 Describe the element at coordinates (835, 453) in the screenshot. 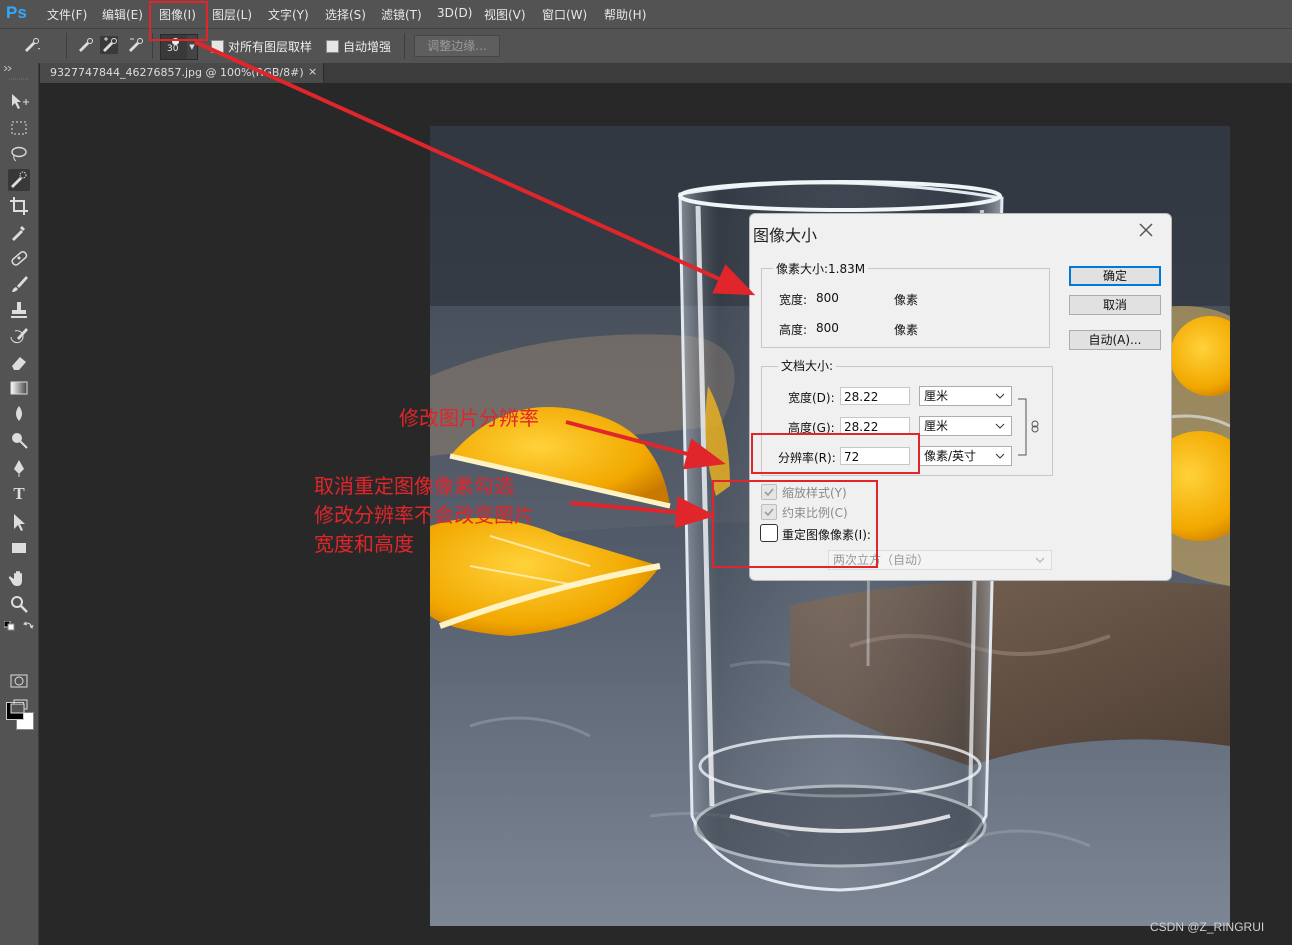

I see `resolution-highlight` at that location.